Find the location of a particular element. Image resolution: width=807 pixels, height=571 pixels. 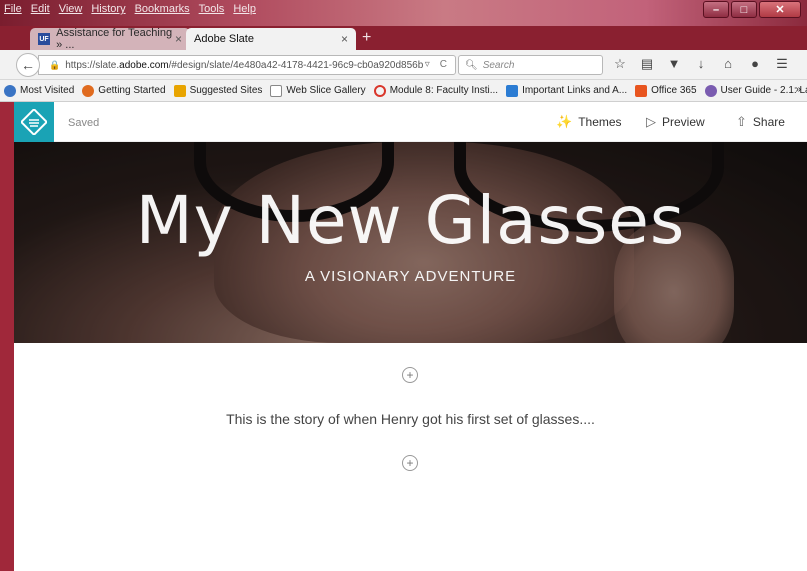

bookmark-most-visited: Most Visited is located at coordinates (39, 90).